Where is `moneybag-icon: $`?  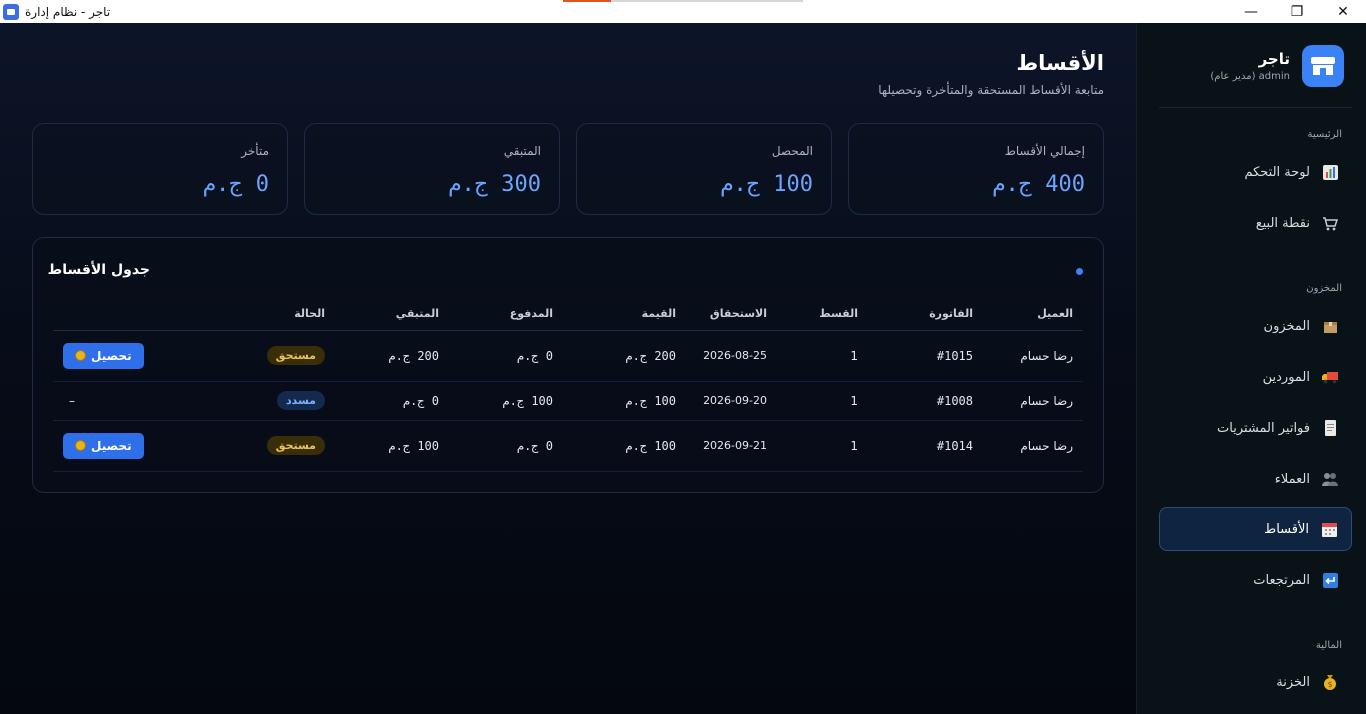 moneybag-icon: $ is located at coordinates (1330, 682).